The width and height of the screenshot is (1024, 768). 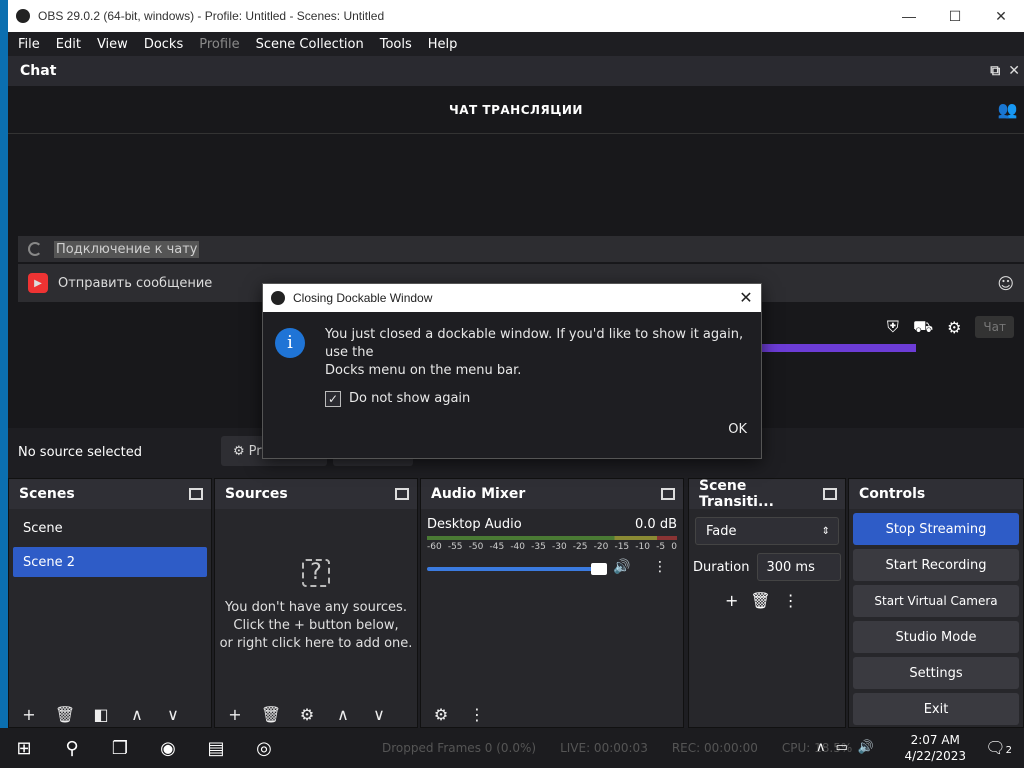 What do you see at coordinates (1005, 283) in the screenshot?
I see `emoji-icon: ☺` at bounding box center [1005, 283].